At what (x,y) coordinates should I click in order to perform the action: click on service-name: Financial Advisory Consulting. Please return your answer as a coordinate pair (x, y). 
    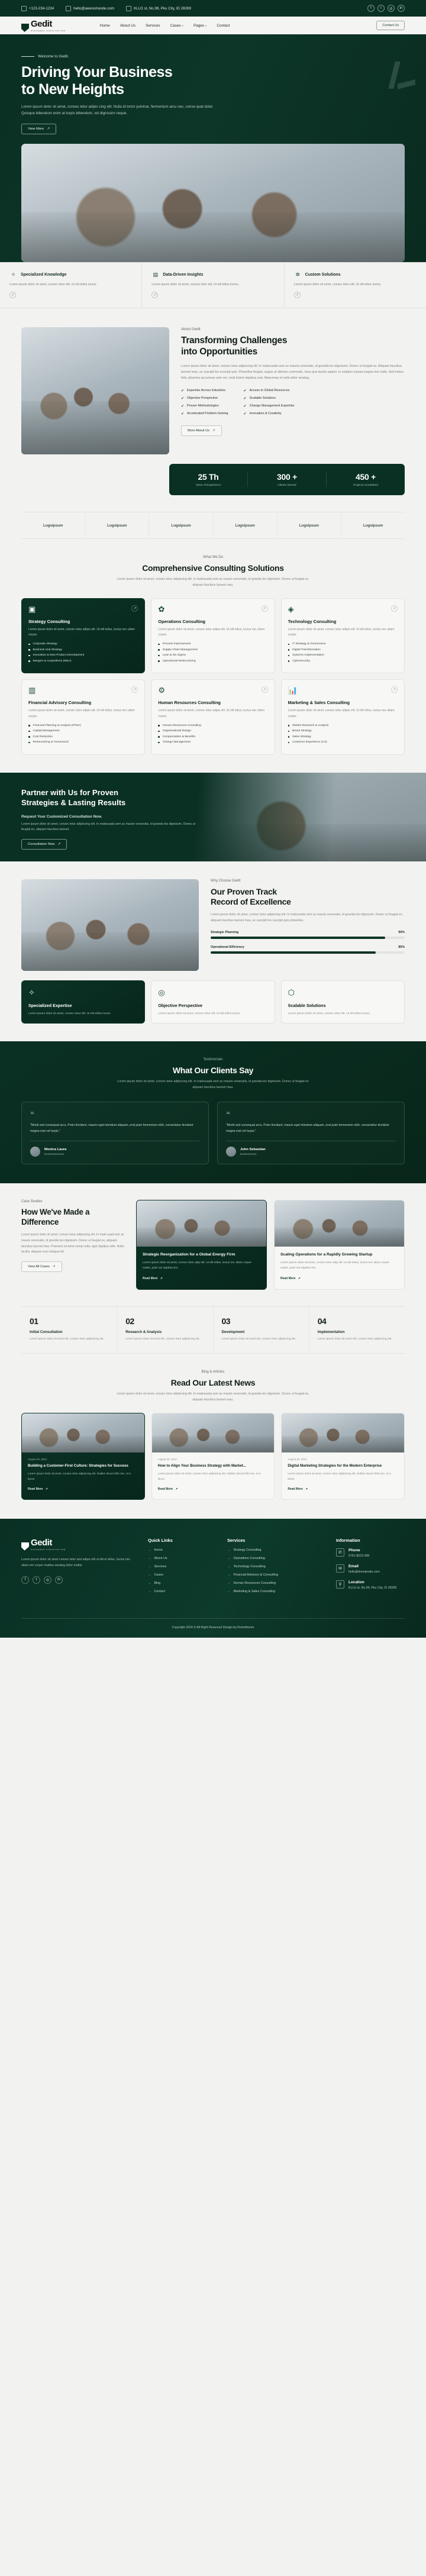
    Looking at the image, I should click on (60, 703).